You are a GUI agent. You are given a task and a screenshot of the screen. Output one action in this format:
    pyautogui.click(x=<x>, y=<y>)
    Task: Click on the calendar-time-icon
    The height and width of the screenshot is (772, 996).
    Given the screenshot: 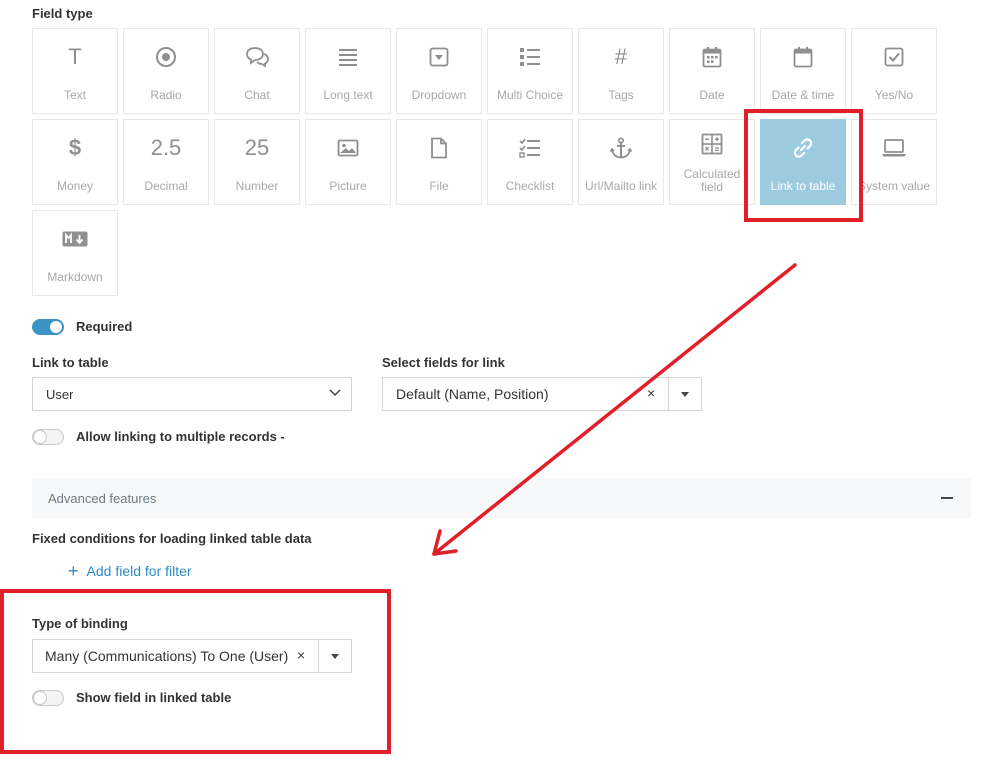 What is the action you would take?
    pyautogui.click(x=803, y=57)
    